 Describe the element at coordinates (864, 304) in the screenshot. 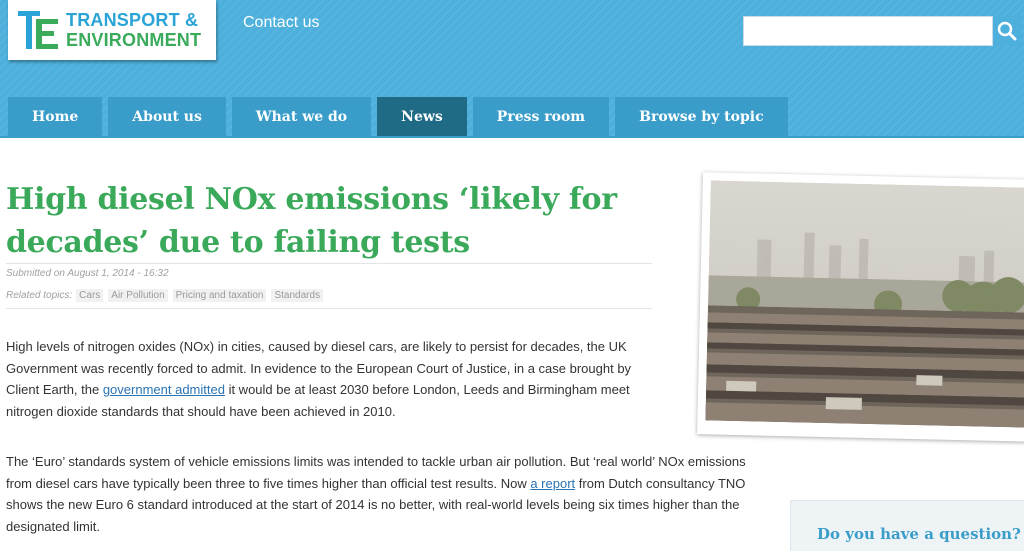

I see `city-smog-photo` at that location.